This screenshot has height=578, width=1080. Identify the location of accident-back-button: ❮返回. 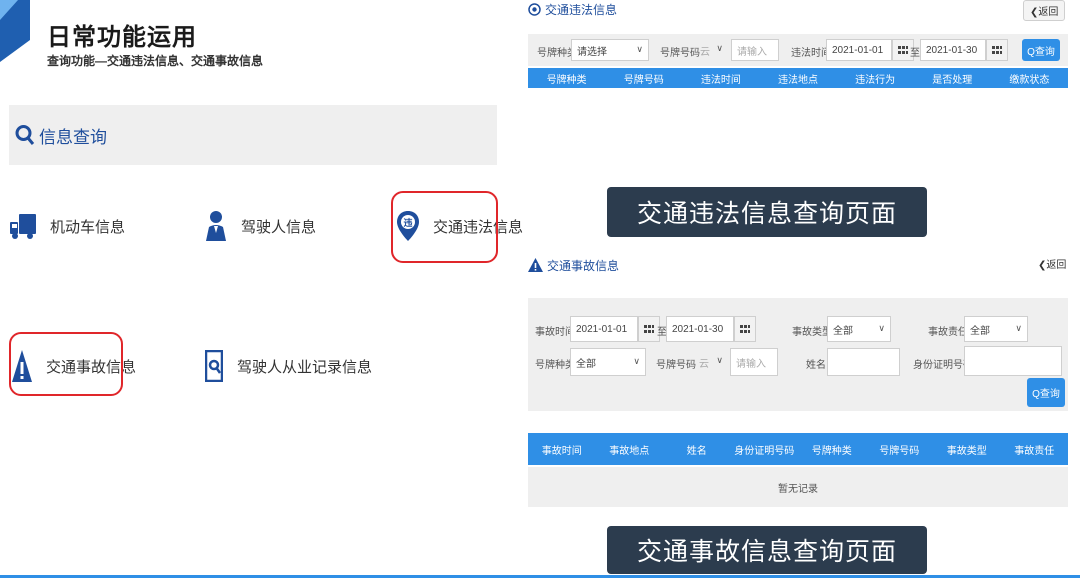
(1052, 263).